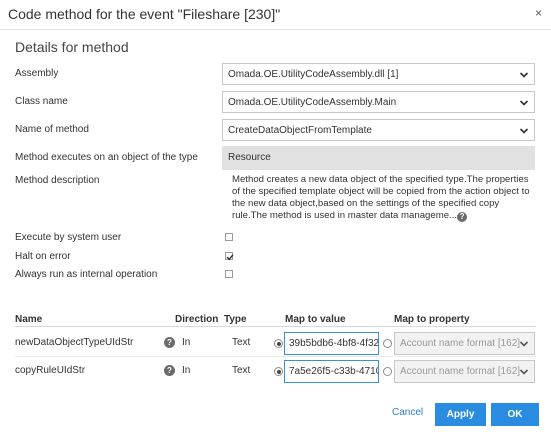 The height and width of the screenshot is (432, 551). What do you see at coordinates (29, 319) in the screenshot?
I see `col-header-name: Name` at bounding box center [29, 319].